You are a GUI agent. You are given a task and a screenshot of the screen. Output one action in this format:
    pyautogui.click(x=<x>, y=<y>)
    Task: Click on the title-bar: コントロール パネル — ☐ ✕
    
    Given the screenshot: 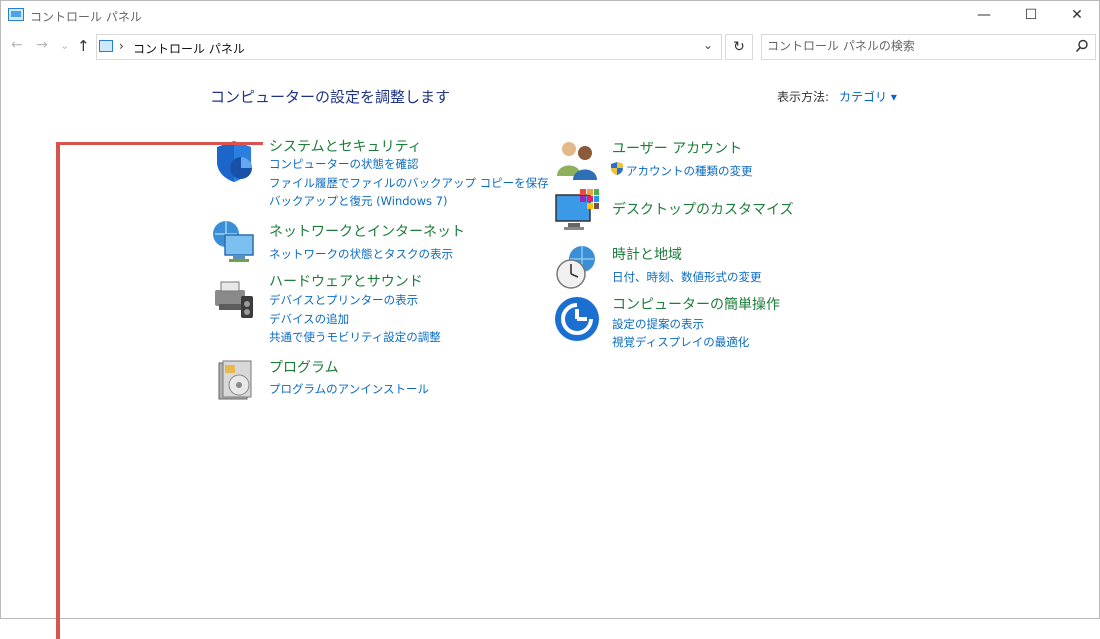 What is the action you would take?
    pyautogui.click(x=550, y=16)
    